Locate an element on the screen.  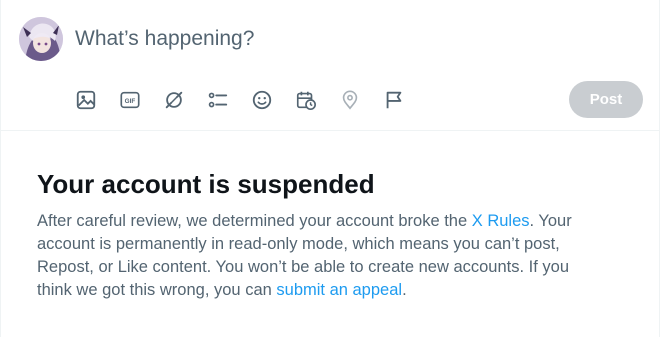
avatar is located at coordinates (41, 39).